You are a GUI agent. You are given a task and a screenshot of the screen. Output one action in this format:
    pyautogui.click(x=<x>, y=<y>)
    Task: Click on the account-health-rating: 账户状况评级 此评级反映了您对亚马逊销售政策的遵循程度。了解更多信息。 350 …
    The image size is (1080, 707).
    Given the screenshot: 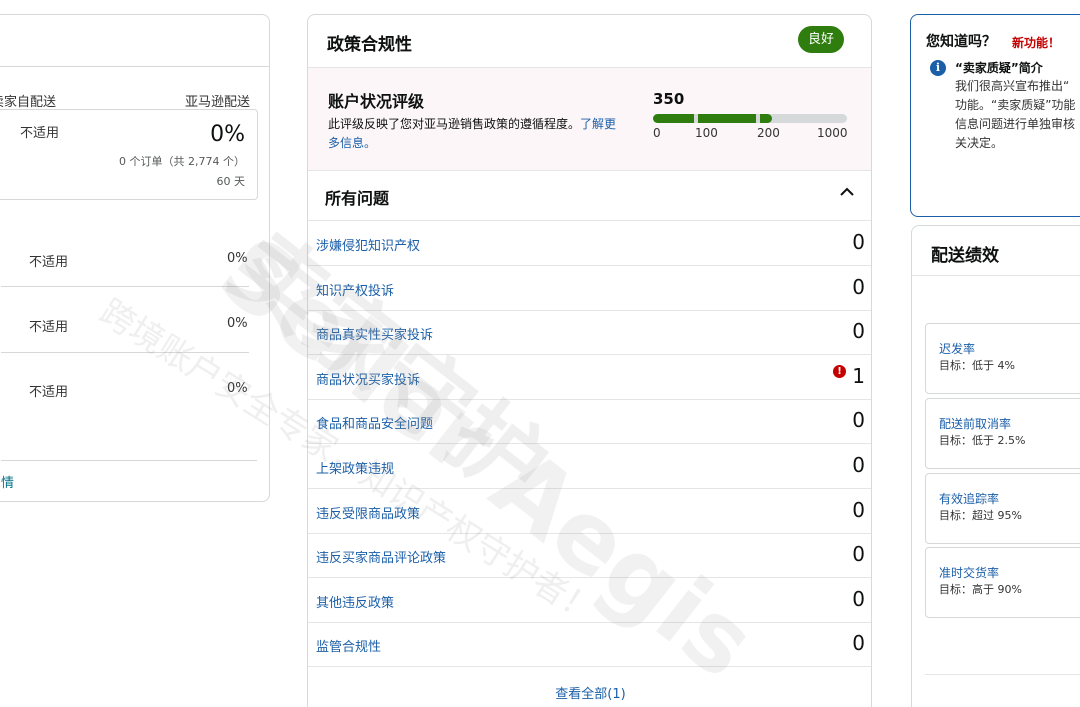 What is the action you would take?
    pyautogui.click(x=589, y=119)
    